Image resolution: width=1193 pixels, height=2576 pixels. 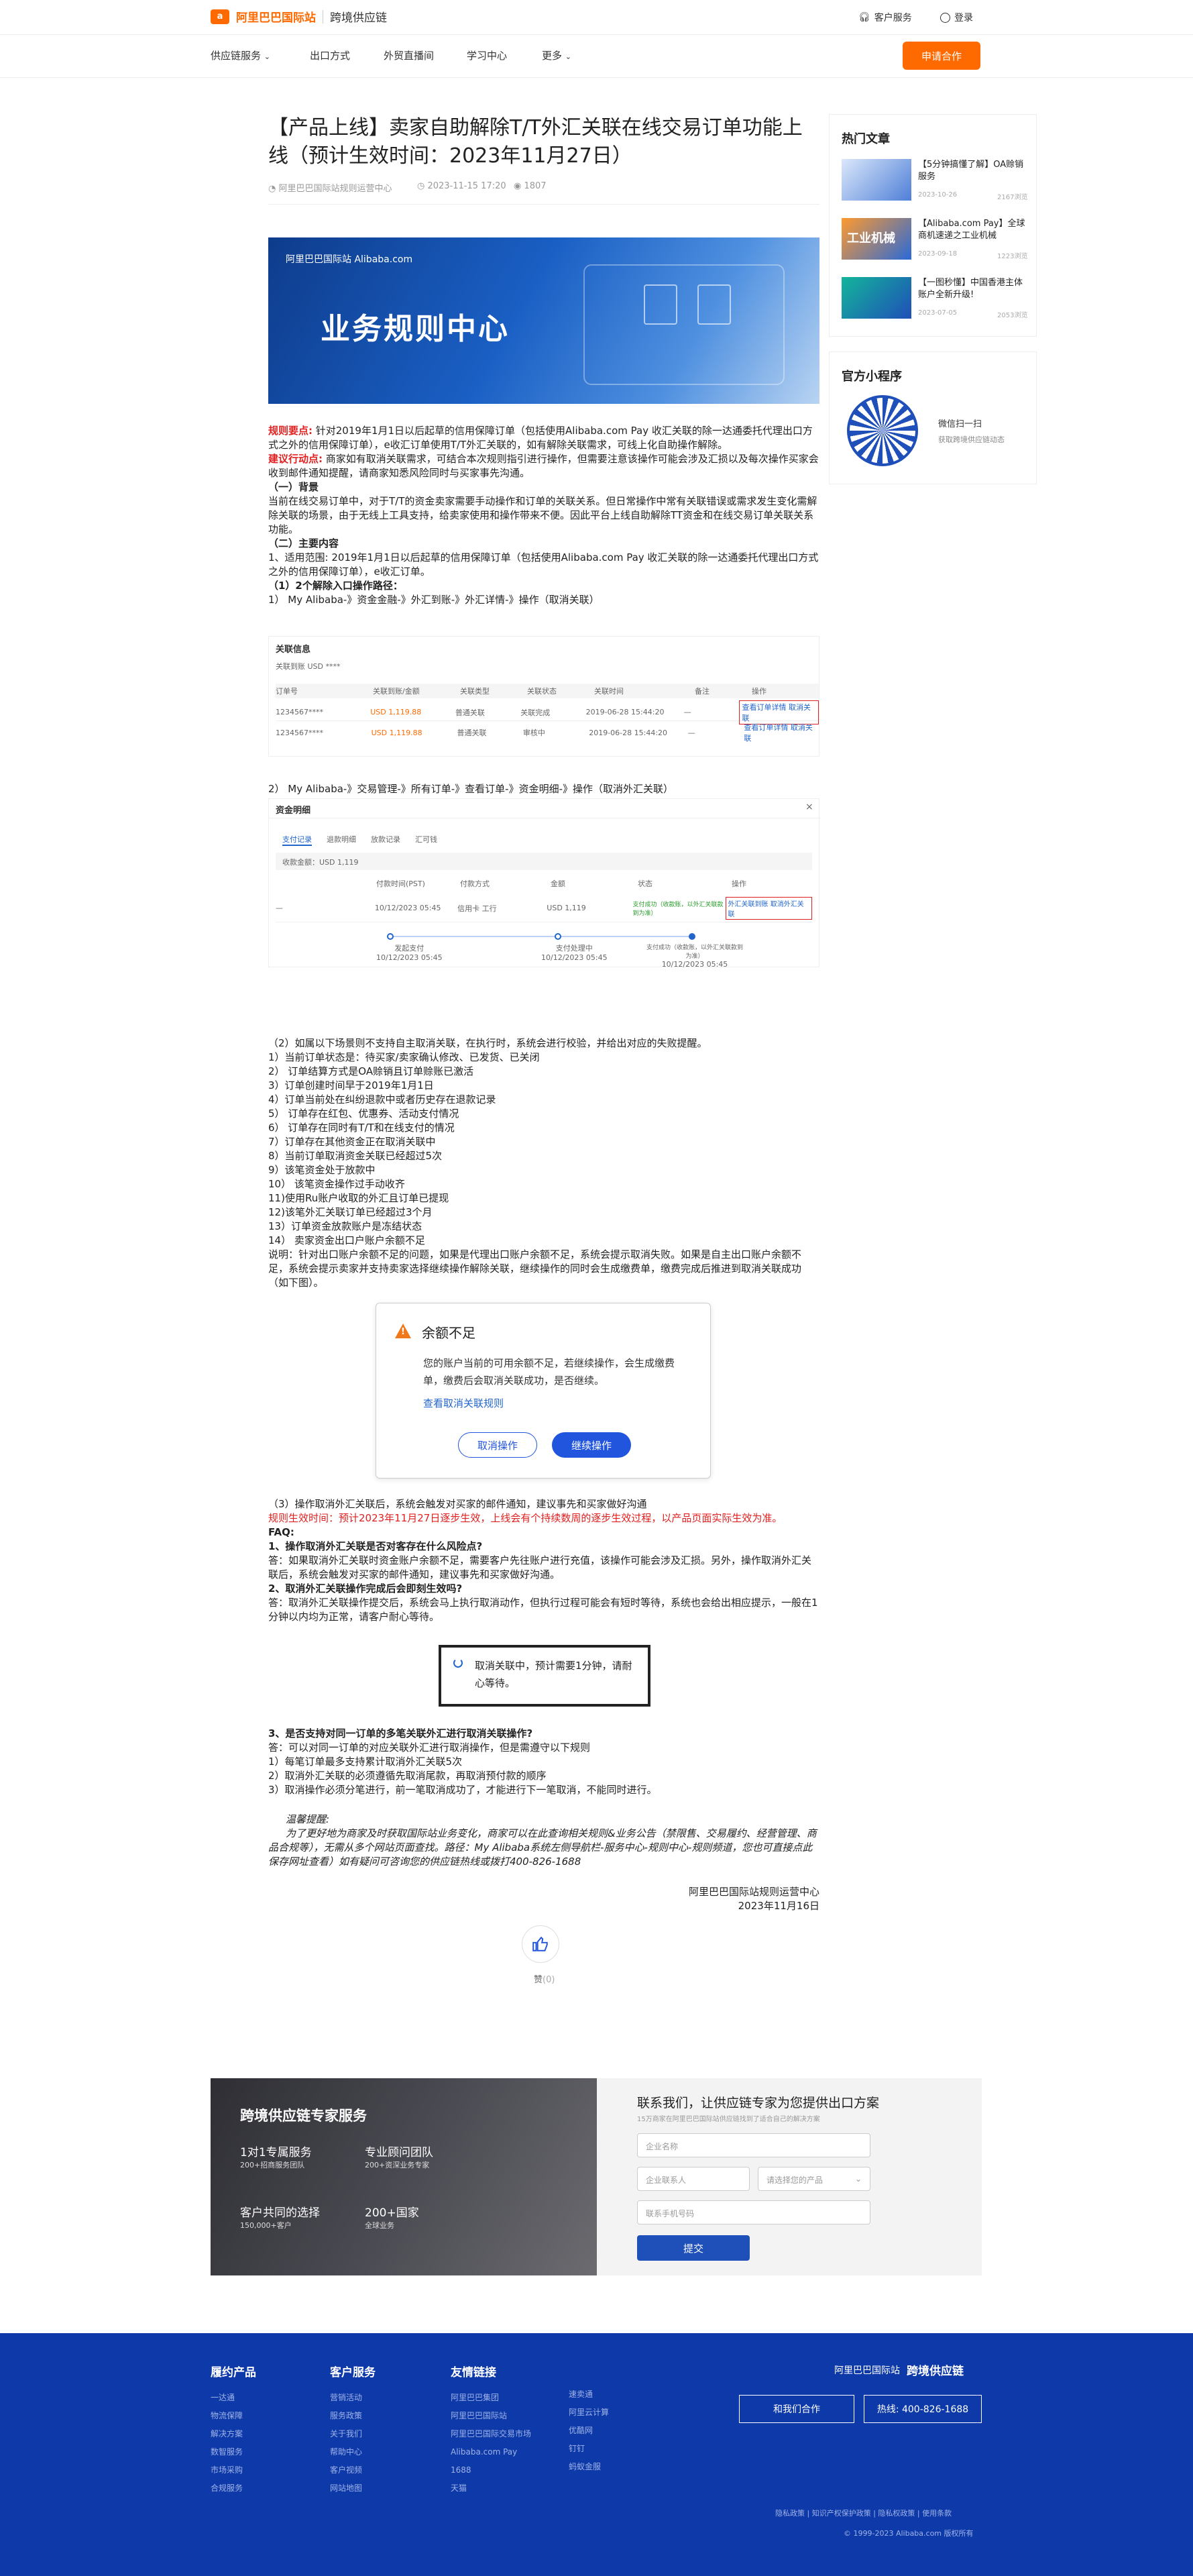 What do you see at coordinates (693, 2248) in the screenshot?
I see `submit-button: 提交` at bounding box center [693, 2248].